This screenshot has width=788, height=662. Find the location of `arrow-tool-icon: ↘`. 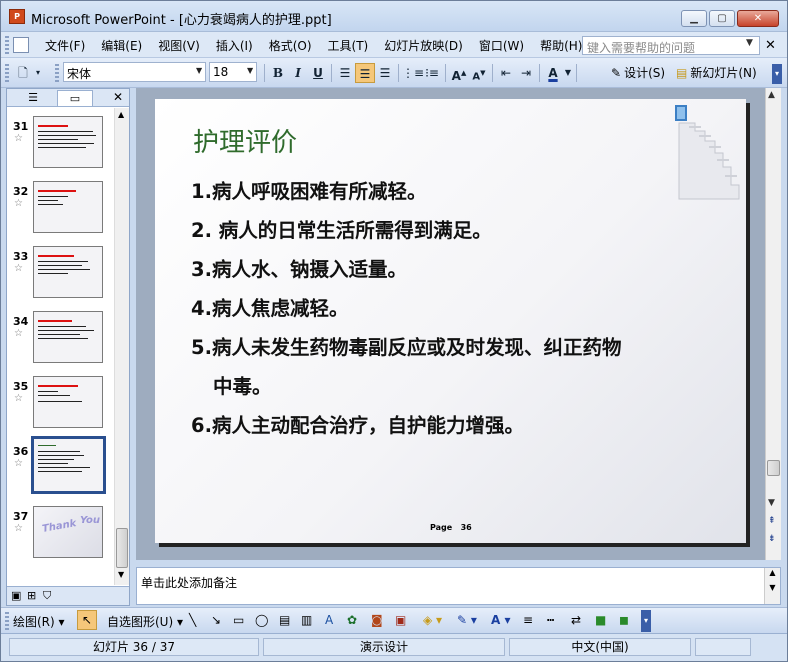

arrow-tool-icon: ↘ is located at coordinates (216, 620).